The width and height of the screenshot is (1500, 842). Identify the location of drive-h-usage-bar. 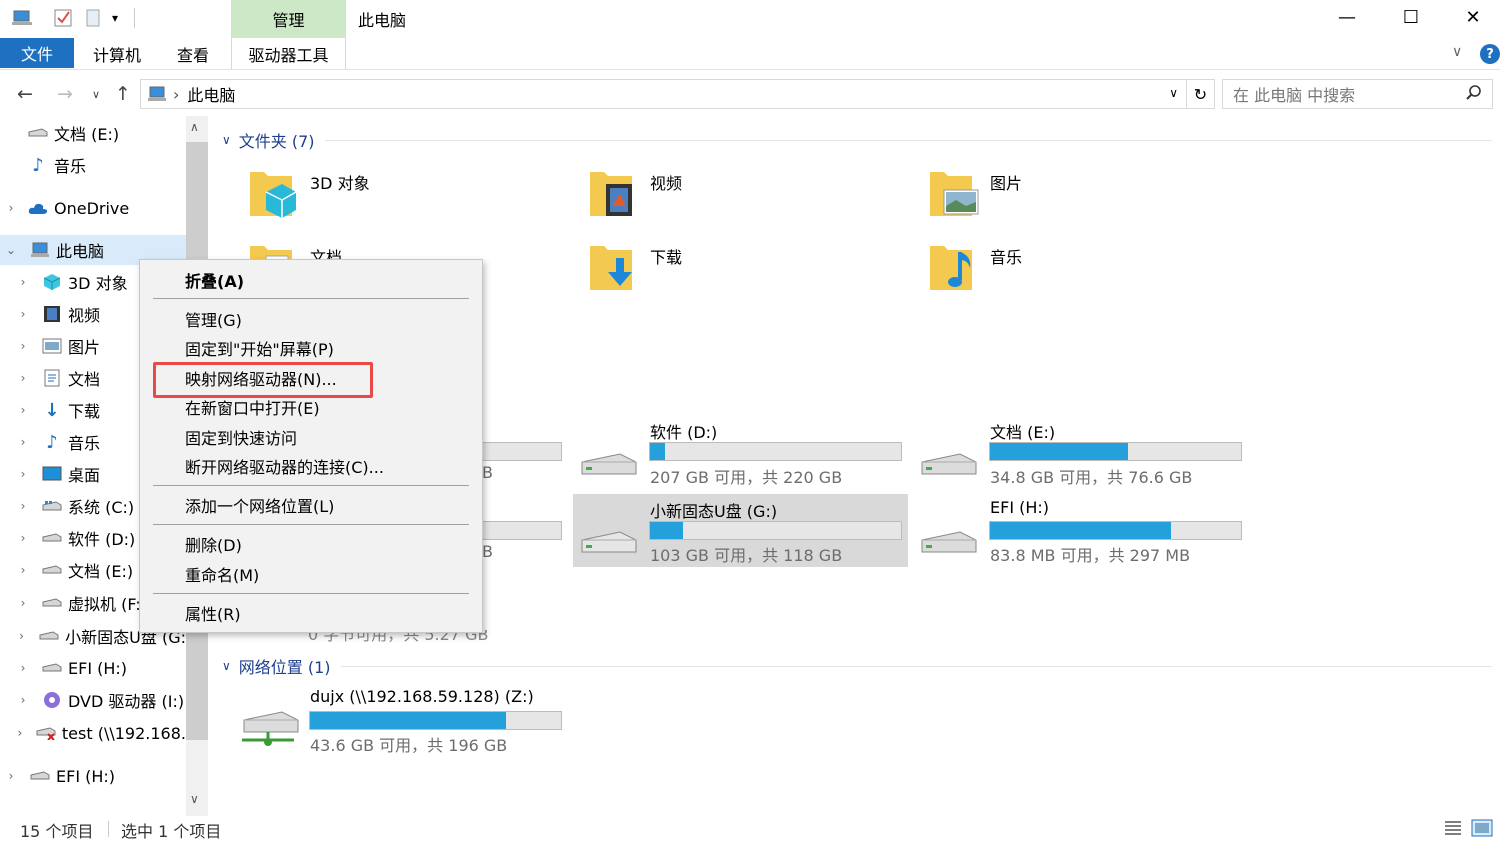
(1115, 530).